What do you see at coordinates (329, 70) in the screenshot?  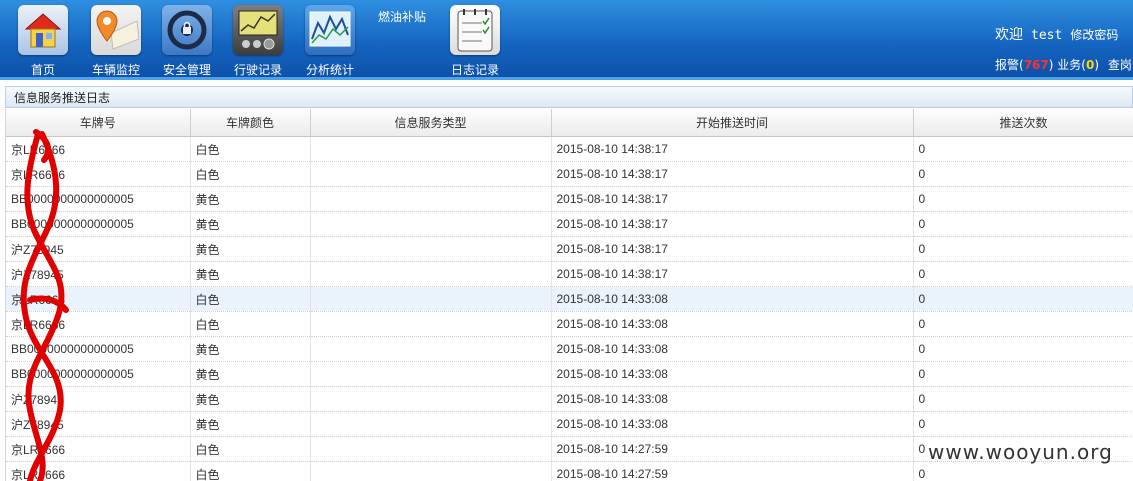 I see `nav-analysis-label: 分析统计` at bounding box center [329, 70].